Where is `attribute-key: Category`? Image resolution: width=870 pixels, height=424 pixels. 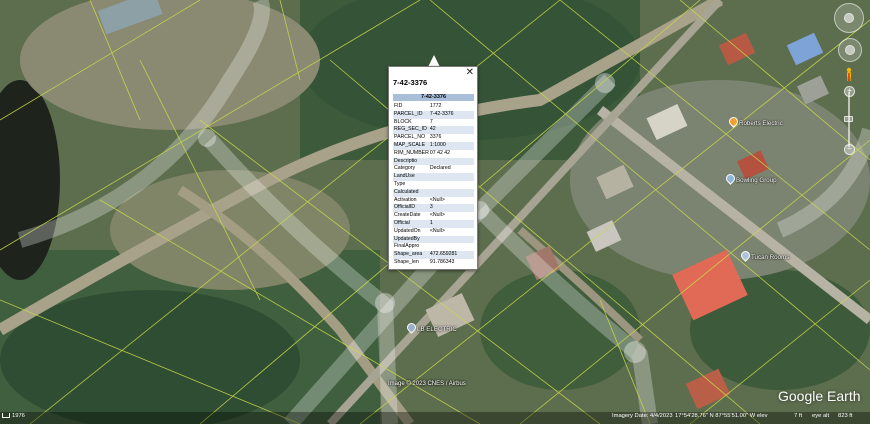
attribute-key: Category is located at coordinates (405, 168).